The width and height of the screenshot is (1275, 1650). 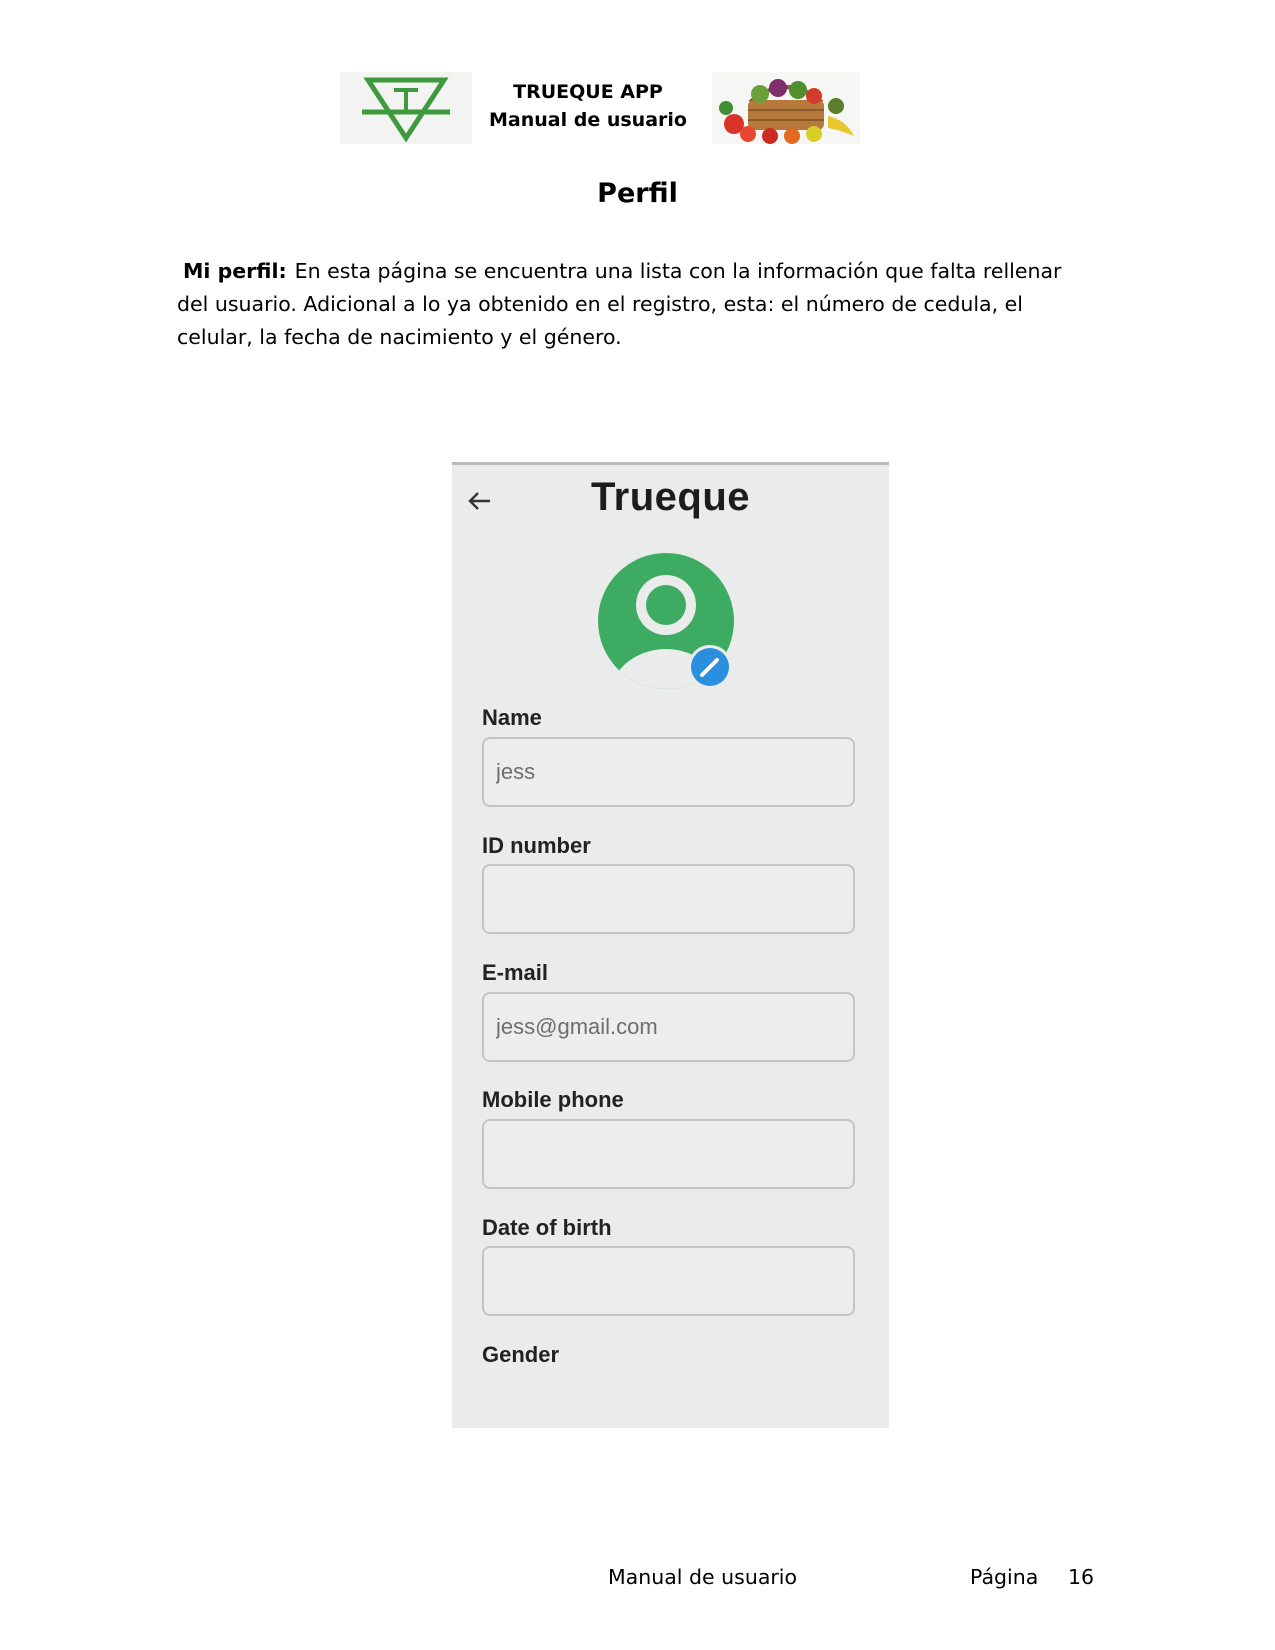 I want to click on fruit-basket-image, so click(x=786, y=108).